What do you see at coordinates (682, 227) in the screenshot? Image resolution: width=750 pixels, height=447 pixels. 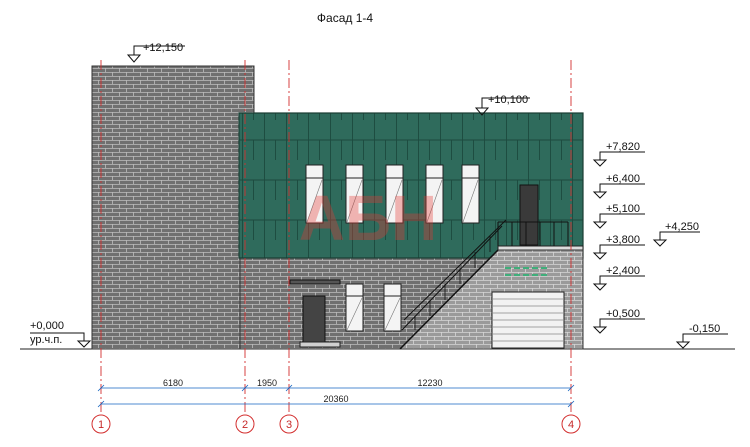 I see `level-label: +4,250` at bounding box center [682, 227].